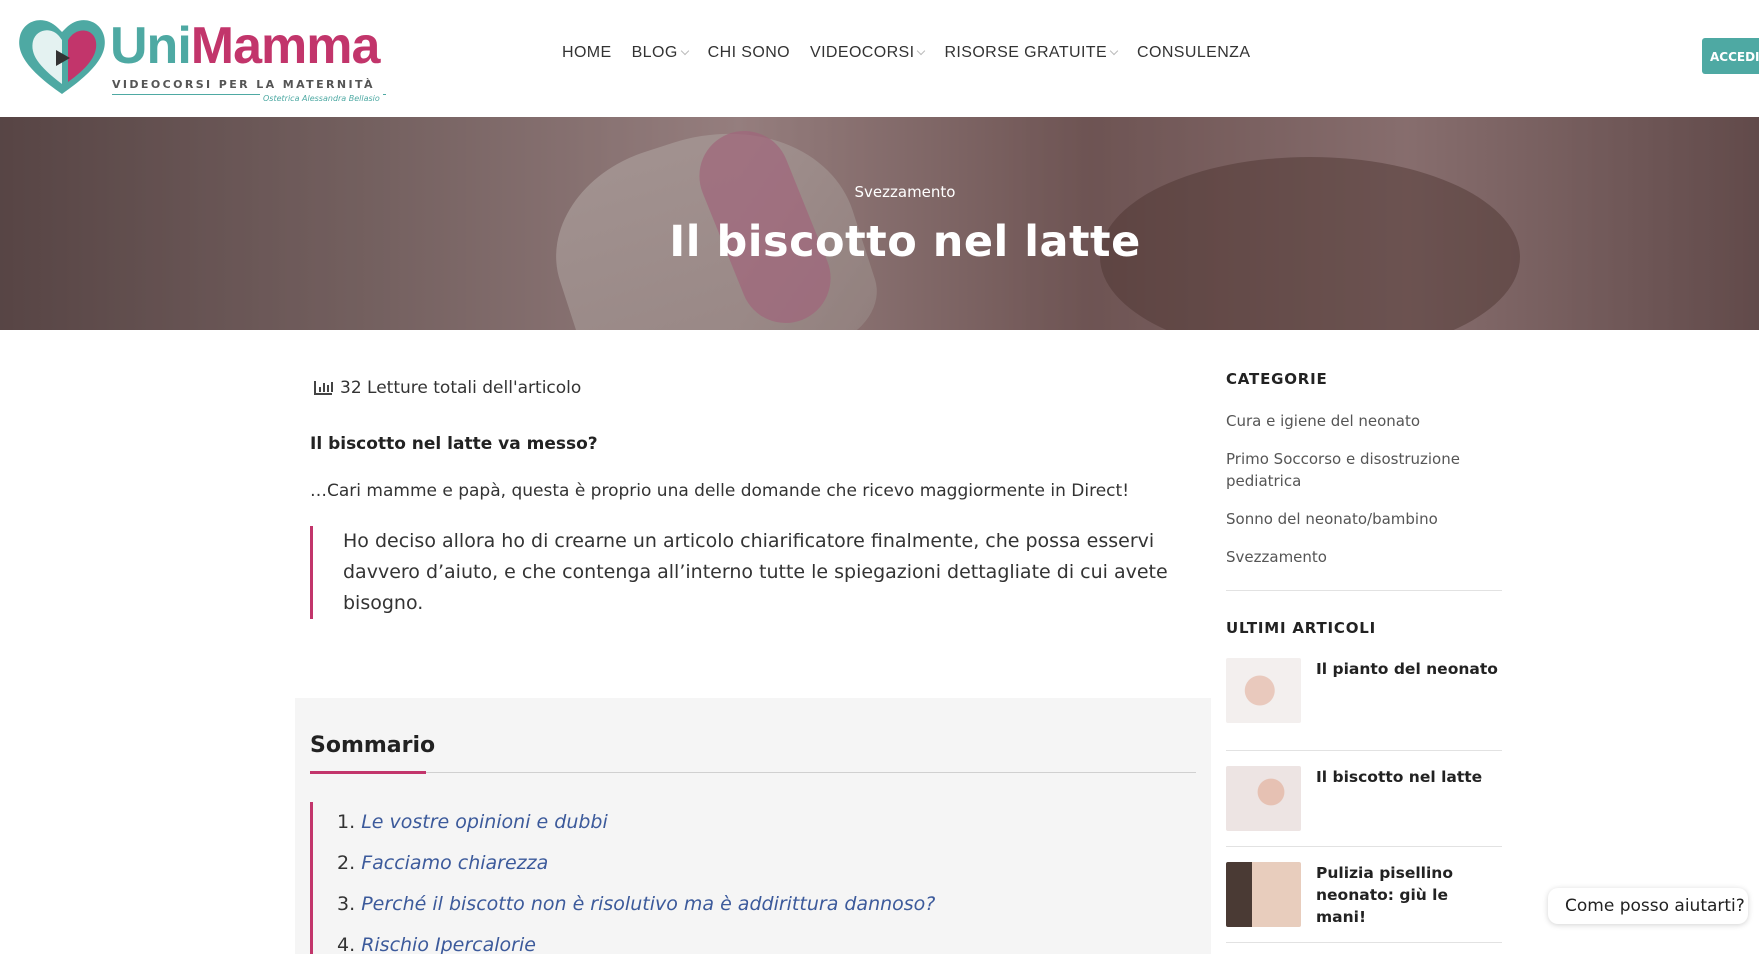  Describe the element at coordinates (243, 84) in the screenshot. I see `logo-tagline: VIDEOCORSI PER LA MATERNITÀ` at that location.